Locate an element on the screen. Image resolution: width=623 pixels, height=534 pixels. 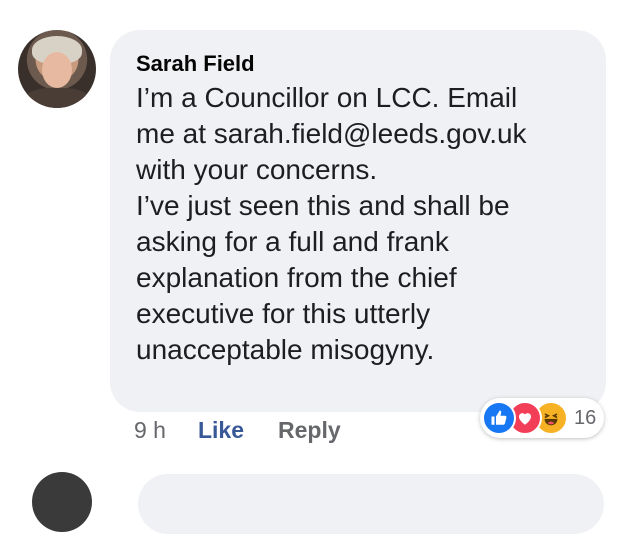
comment-actions: 9 h Like Reply is located at coordinates (237, 430).